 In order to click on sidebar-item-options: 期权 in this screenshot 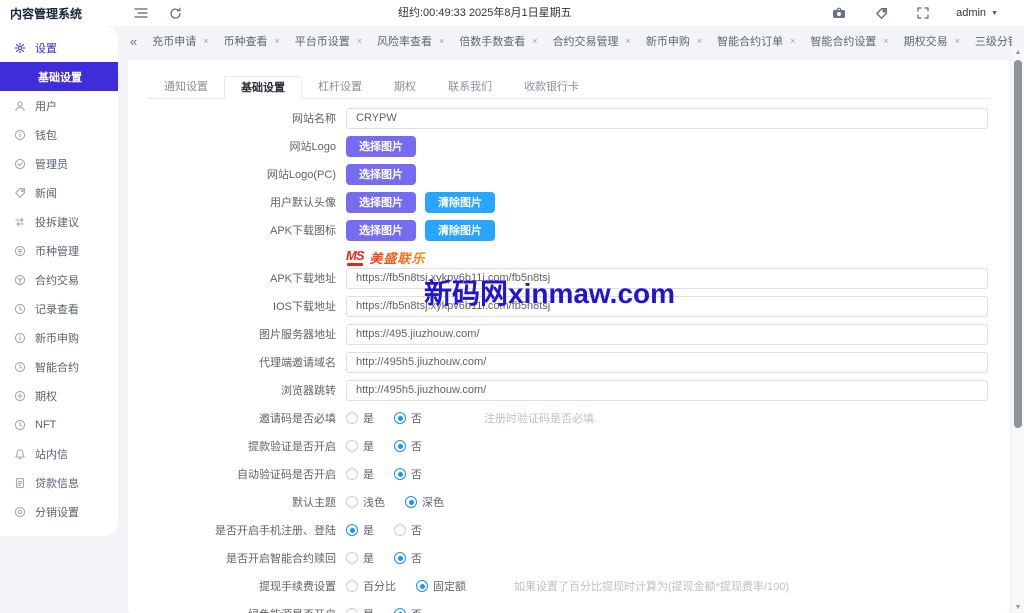, I will do `click(59, 395)`.